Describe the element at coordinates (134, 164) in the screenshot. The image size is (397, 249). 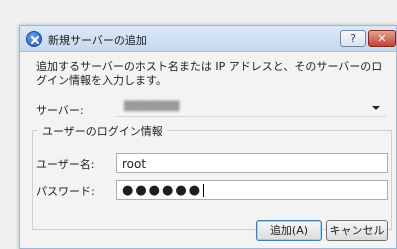
I see `username-value: root` at that location.